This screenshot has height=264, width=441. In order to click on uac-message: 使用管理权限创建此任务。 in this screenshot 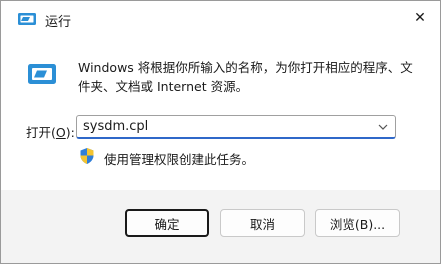, I will do `click(179, 159)`.